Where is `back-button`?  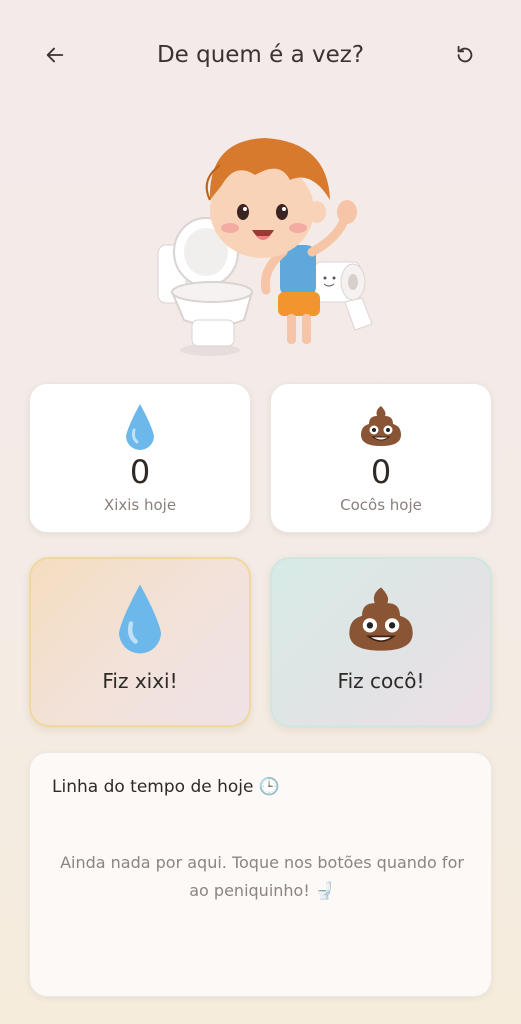 back-button is located at coordinates (55, 55).